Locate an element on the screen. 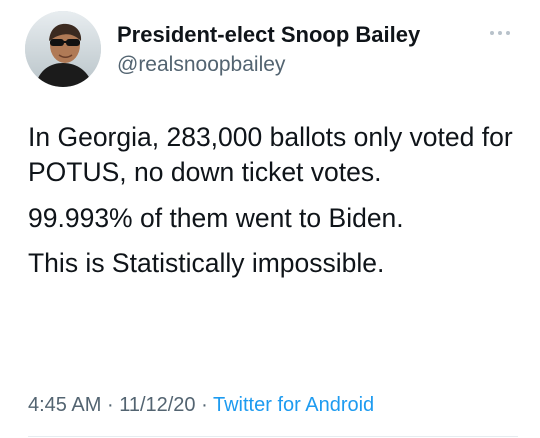 The image size is (540, 438). tweet-date: 11/12/20 is located at coordinates (157, 405).